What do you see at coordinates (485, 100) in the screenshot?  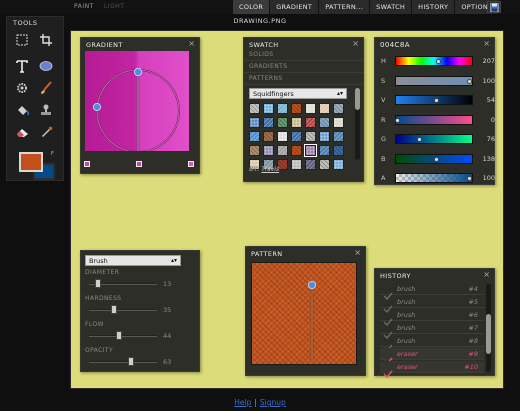 I see `channel-value: 54` at bounding box center [485, 100].